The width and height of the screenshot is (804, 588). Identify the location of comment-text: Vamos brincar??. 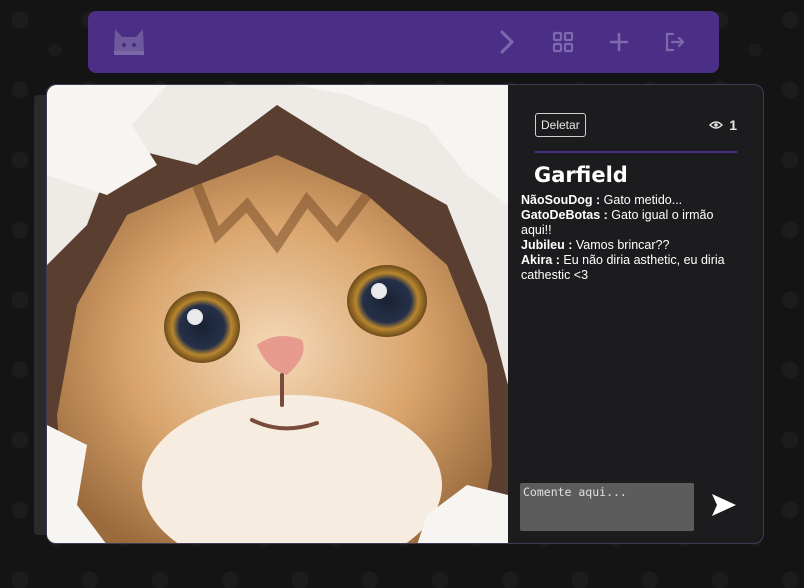
(621, 245).